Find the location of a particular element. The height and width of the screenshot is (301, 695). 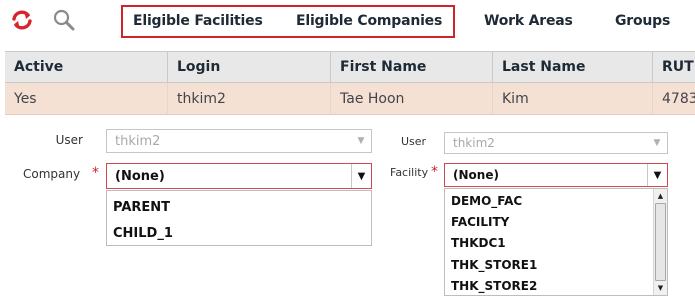

column-header-first-name: First Name is located at coordinates (412, 67).